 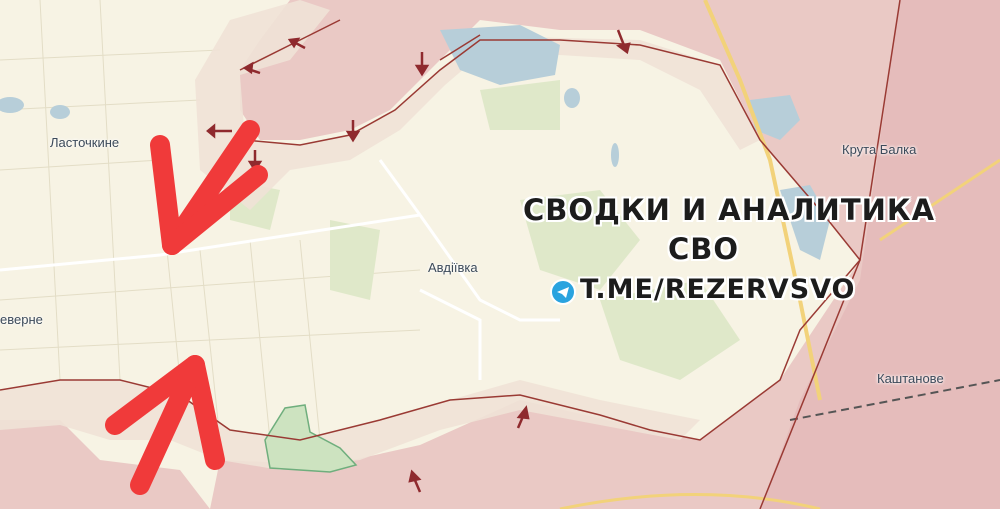 What do you see at coordinates (718, 289) in the screenshot?
I see `watermark-link: T.ME/REZERVSVO` at bounding box center [718, 289].